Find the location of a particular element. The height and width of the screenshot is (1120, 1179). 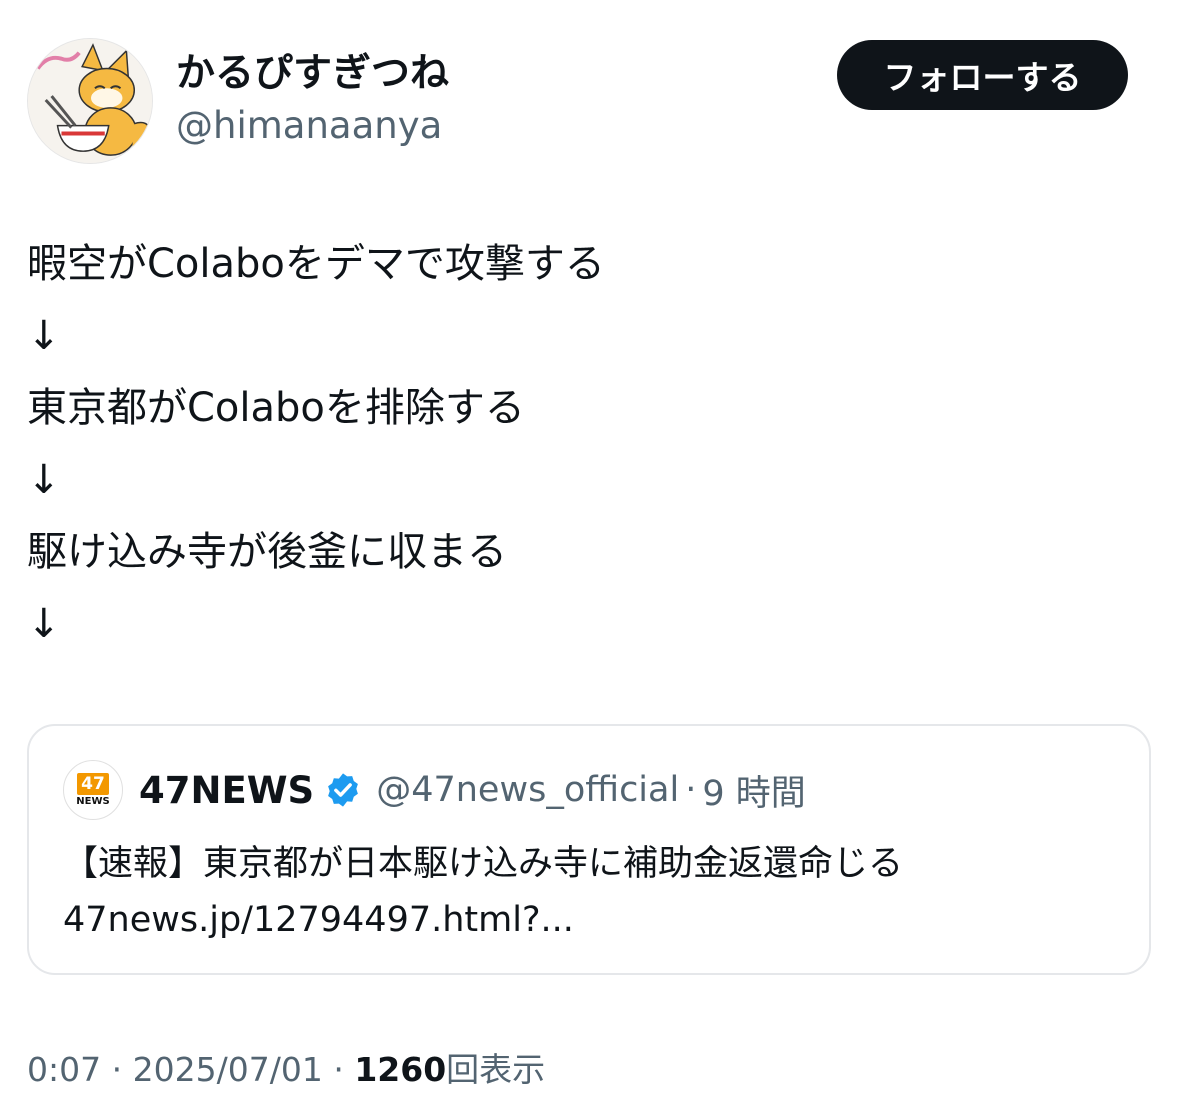

tweet-date: 2025/07/01 is located at coordinates (228, 1069).